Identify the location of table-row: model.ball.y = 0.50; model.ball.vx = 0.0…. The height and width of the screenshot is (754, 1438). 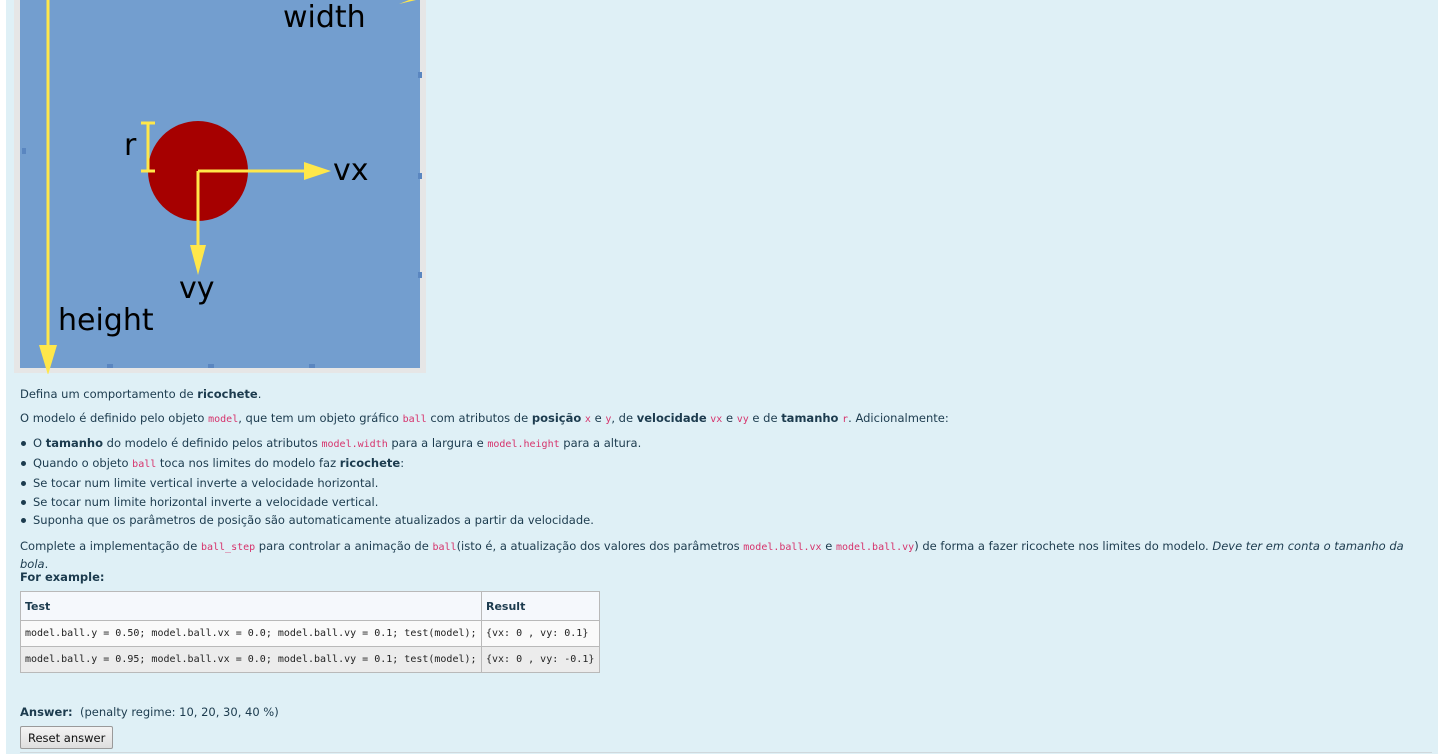
(310, 633).